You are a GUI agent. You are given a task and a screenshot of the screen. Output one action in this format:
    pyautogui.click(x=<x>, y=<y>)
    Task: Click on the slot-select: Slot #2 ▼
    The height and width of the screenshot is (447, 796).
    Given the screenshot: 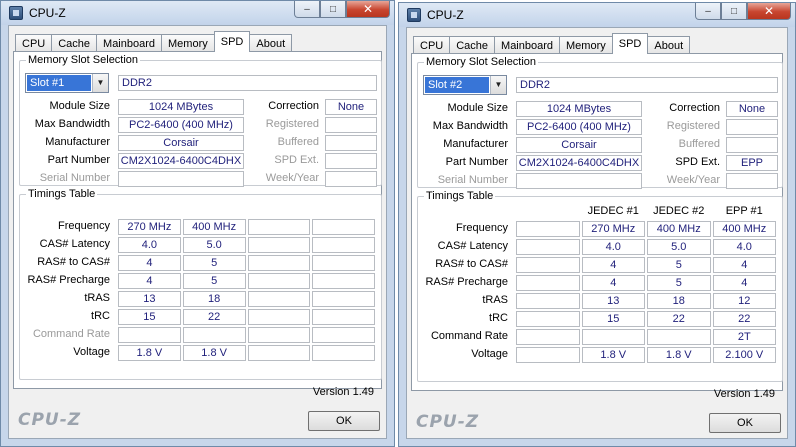 What is the action you would take?
    pyautogui.click(x=465, y=85)
    